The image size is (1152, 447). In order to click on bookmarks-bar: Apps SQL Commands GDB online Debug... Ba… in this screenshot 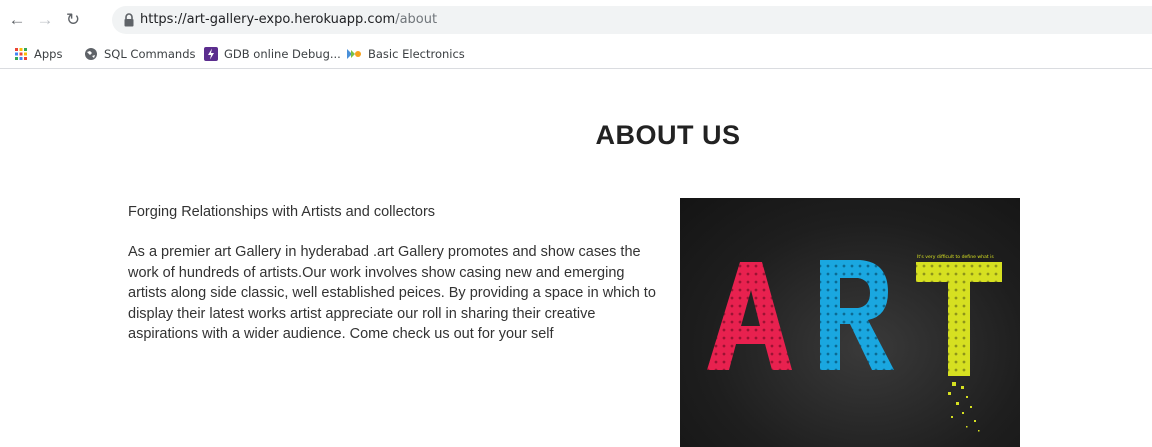, I will do `click(576, 54)`.